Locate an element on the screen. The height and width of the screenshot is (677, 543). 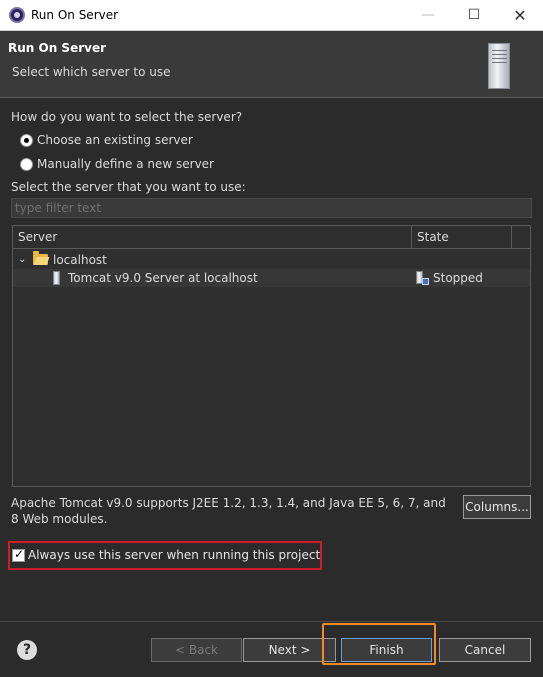
close-button: ✕ is located at coordinates (520, 15).